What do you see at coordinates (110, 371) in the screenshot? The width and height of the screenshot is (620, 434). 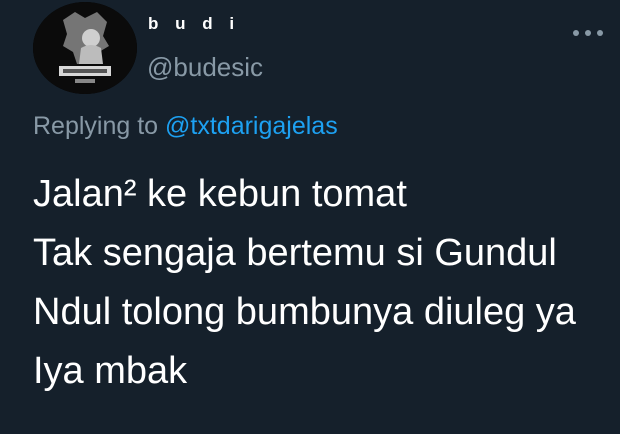 I see `tweet-text-line: Iya mbak` at bounding box center [110, 371].